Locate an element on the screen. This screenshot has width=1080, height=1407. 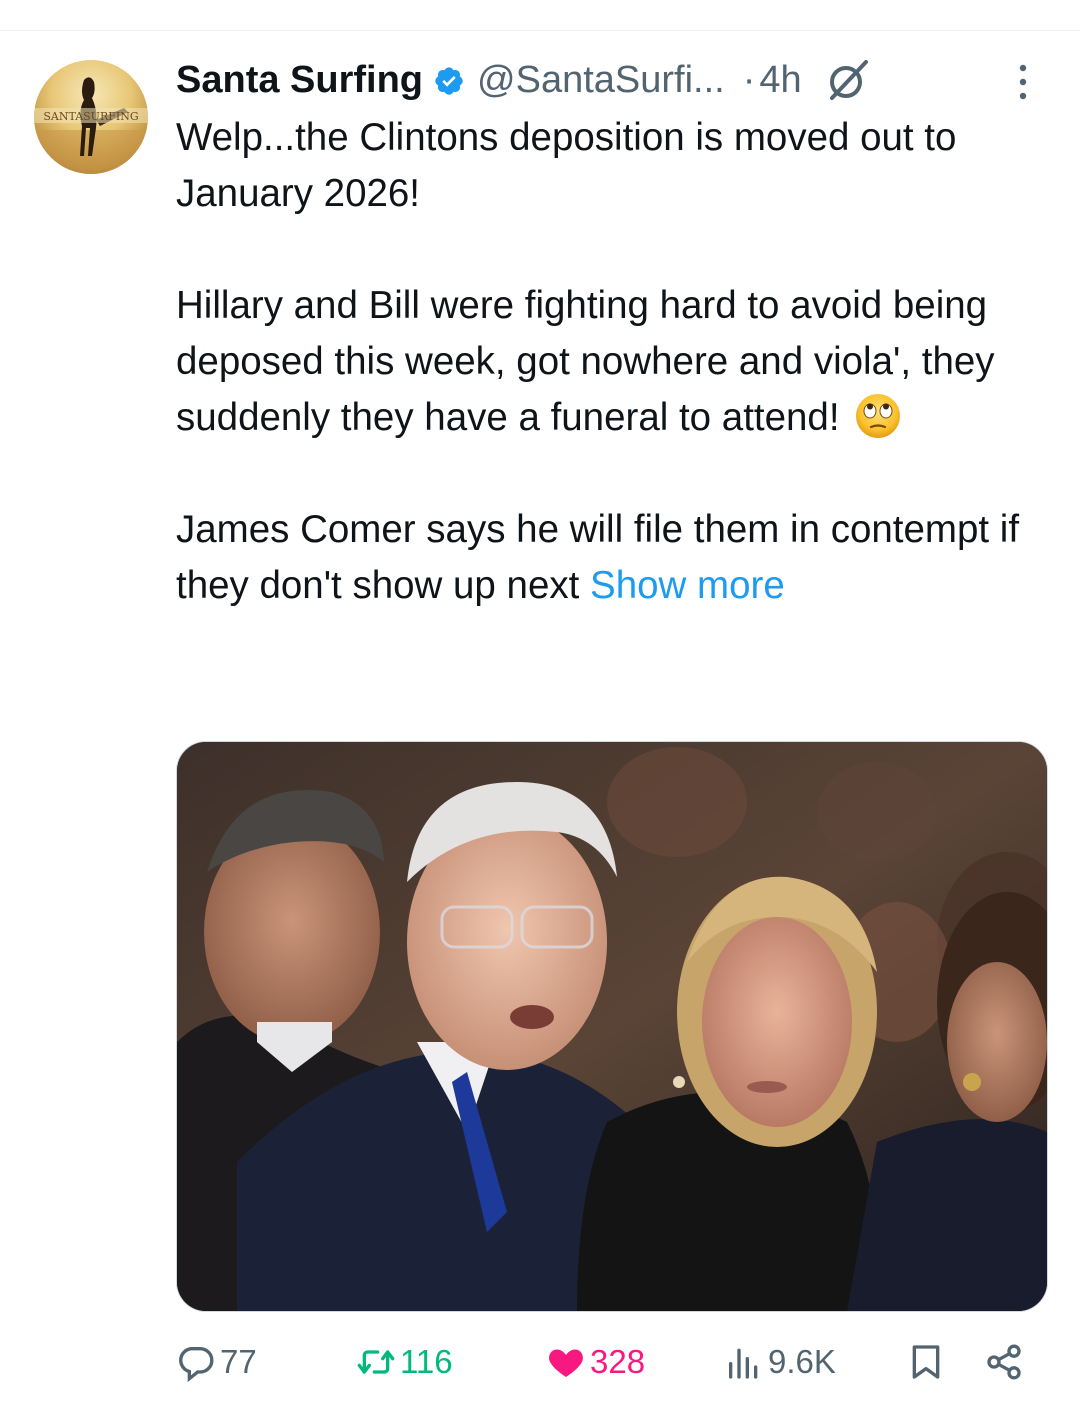
face-with-rolling-eyes-emoji is located at coordinates (878, 416).